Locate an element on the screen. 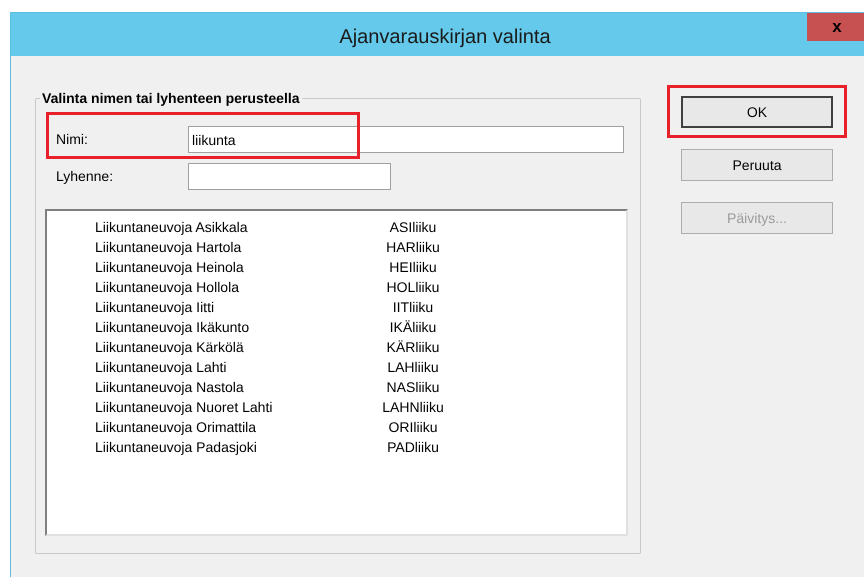 The width and height of the screenshot is (864, 577). dialog-button: Peruuta is located at coordinates (757, 165).